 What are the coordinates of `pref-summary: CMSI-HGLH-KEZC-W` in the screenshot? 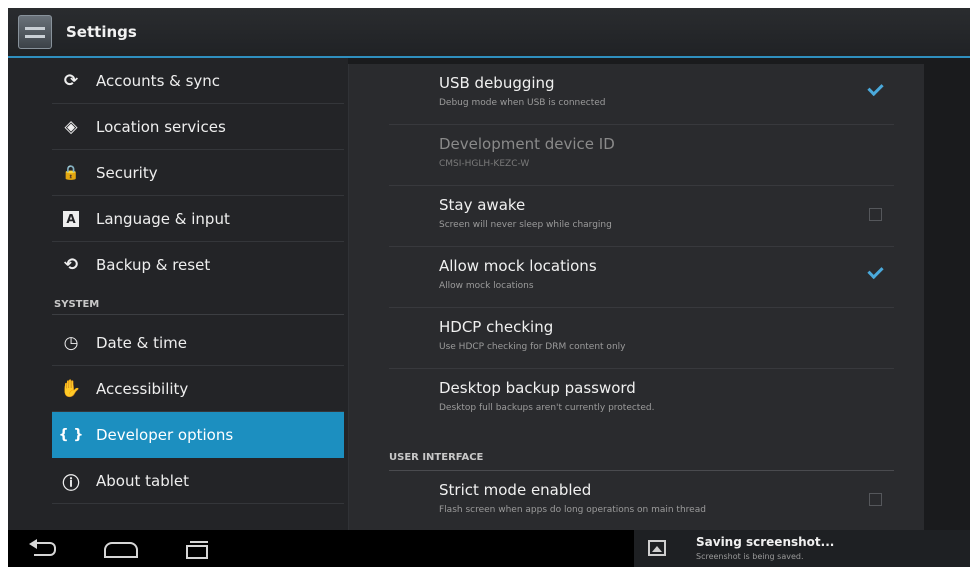 It's located at (484, 164).